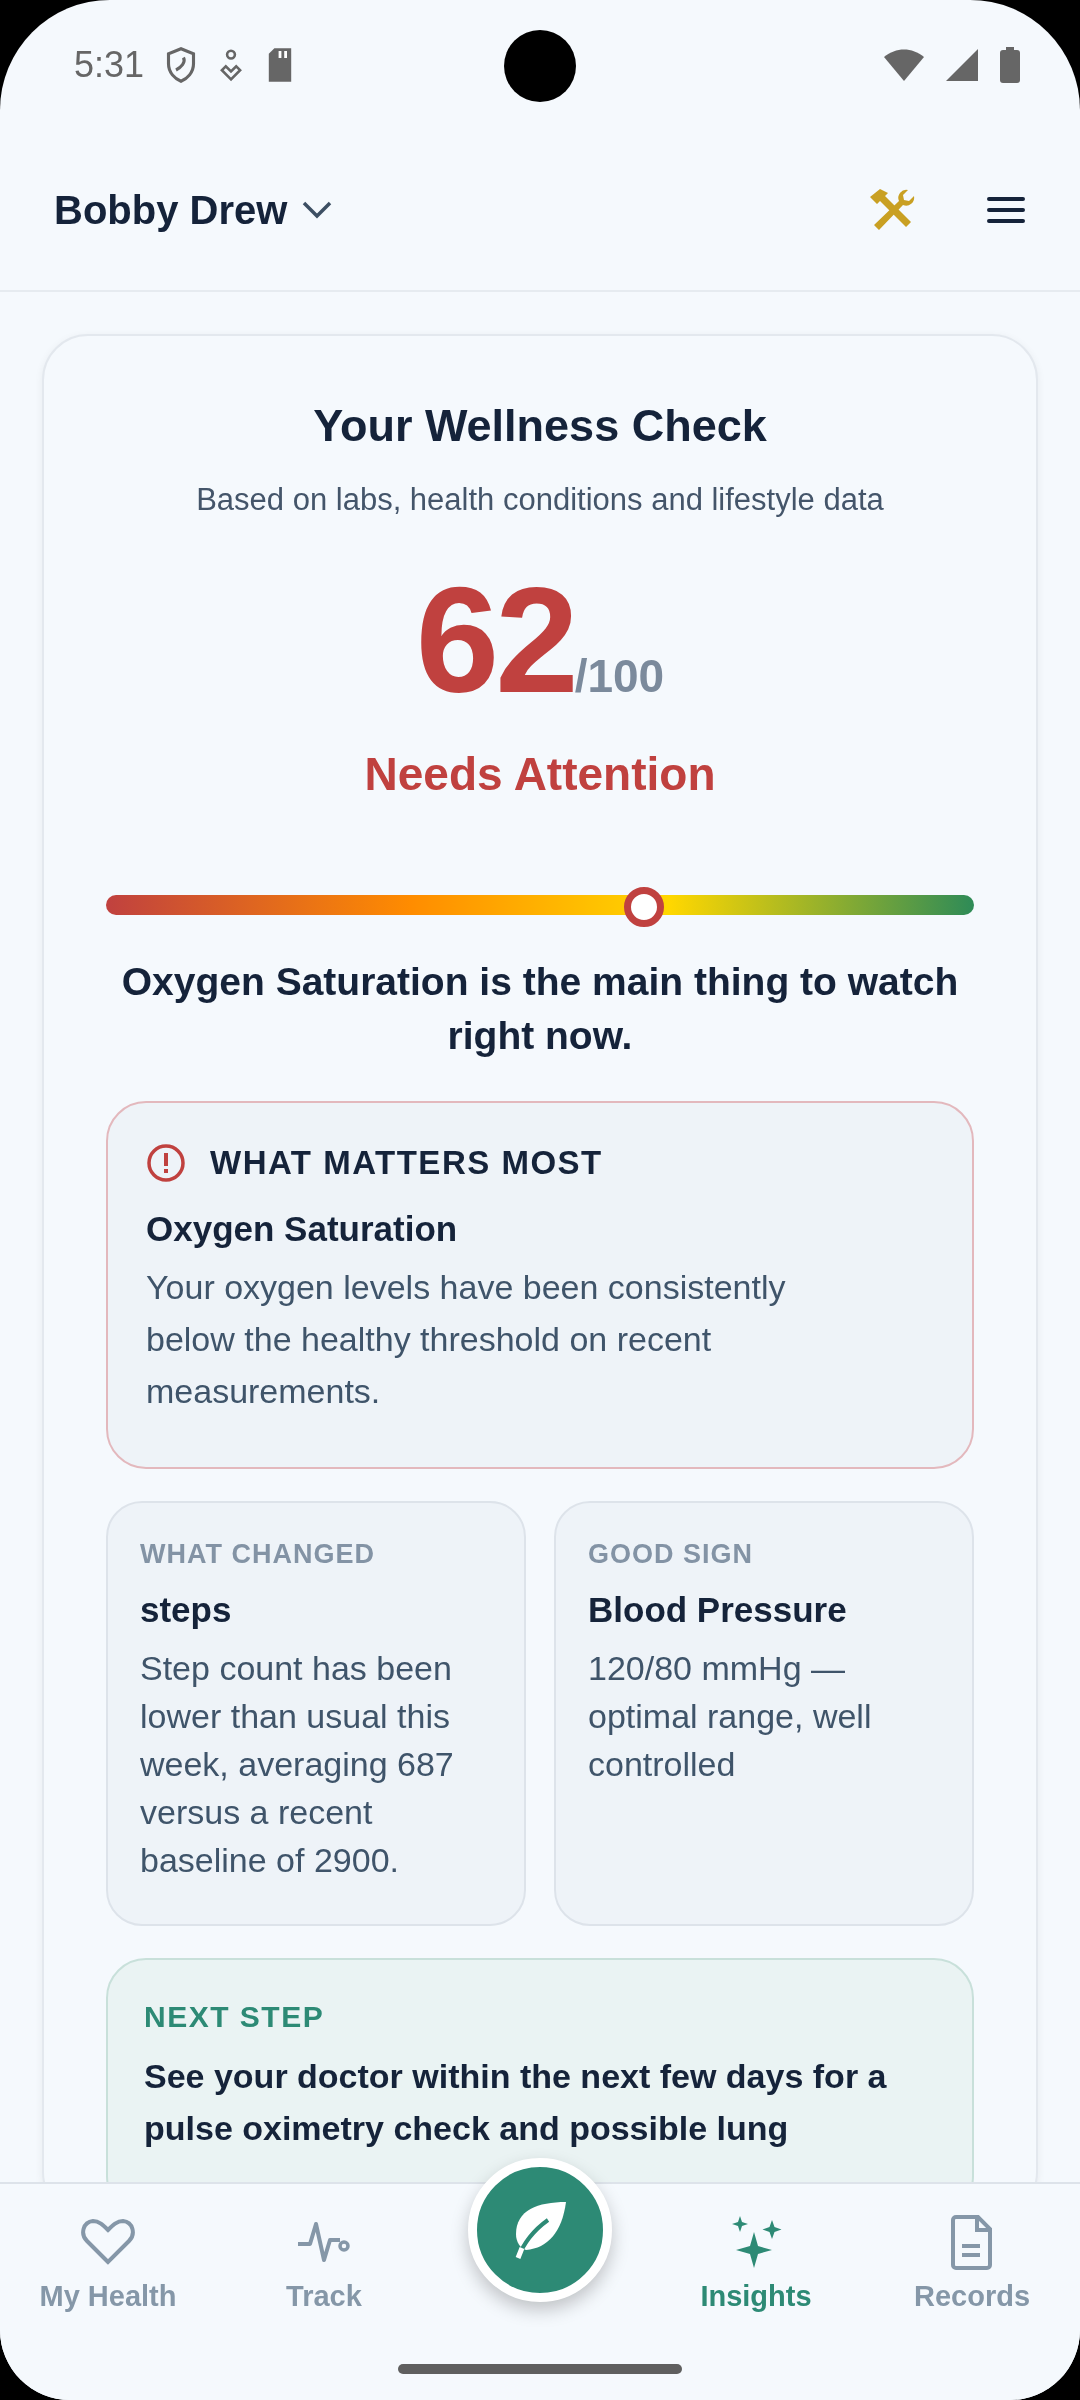 The width and height of the screenshot is (1080, 2400). I want to click on shield-icon, so click(181, 65).